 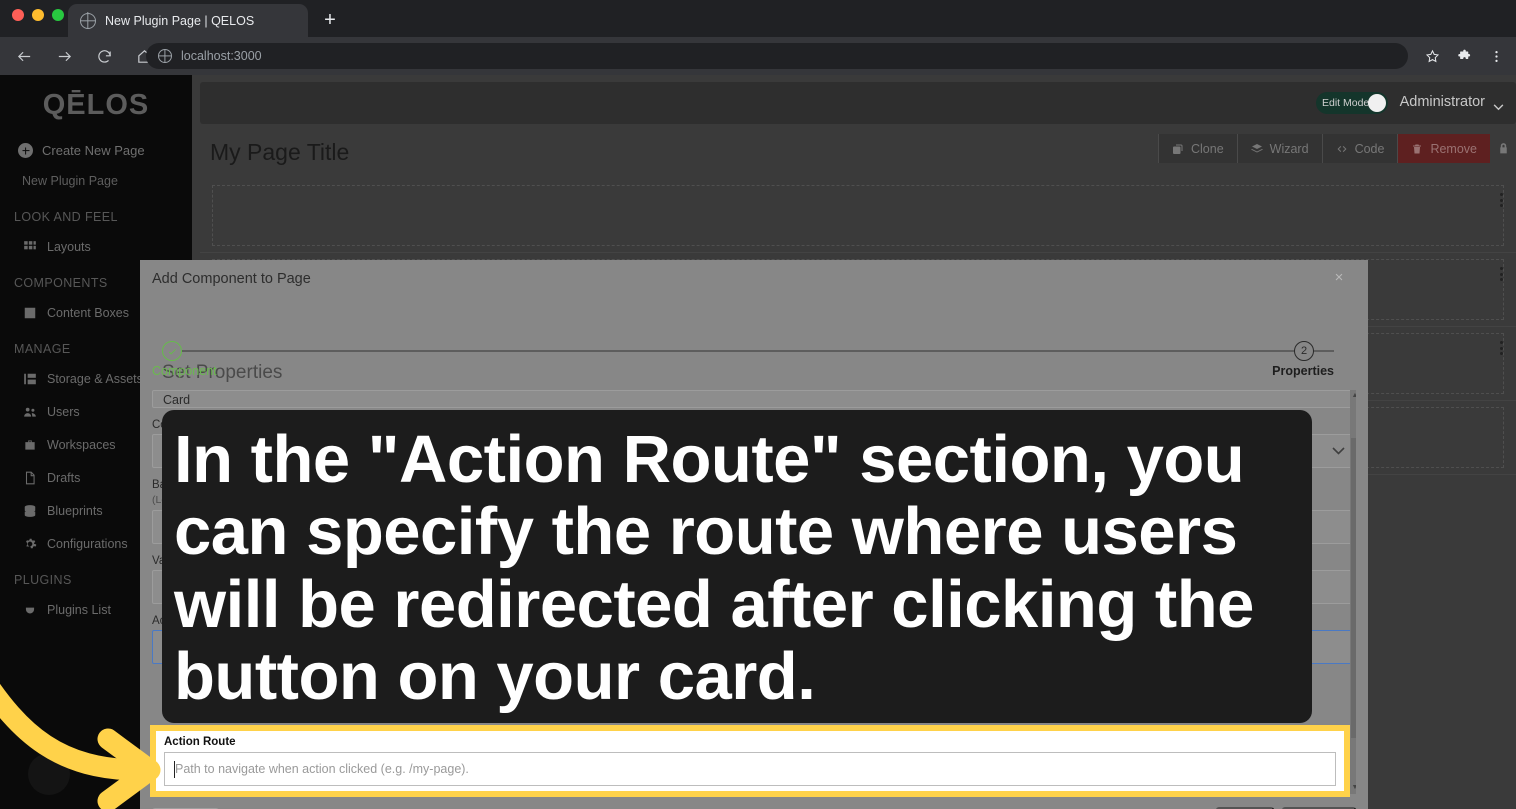 I want to click on forward-arrow-icon, so click(x=64, y=56).